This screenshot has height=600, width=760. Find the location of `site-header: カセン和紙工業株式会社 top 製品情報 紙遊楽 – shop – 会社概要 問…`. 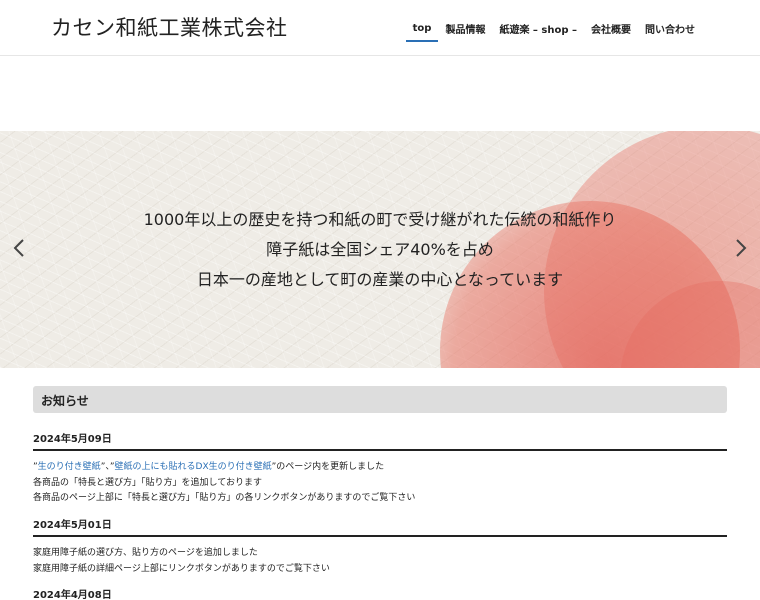

site-header: カセン和紙工業株式会社 top 製品情報 紙遊楽 – shop – 会社概要 問… is located at coordinates (380, 28).